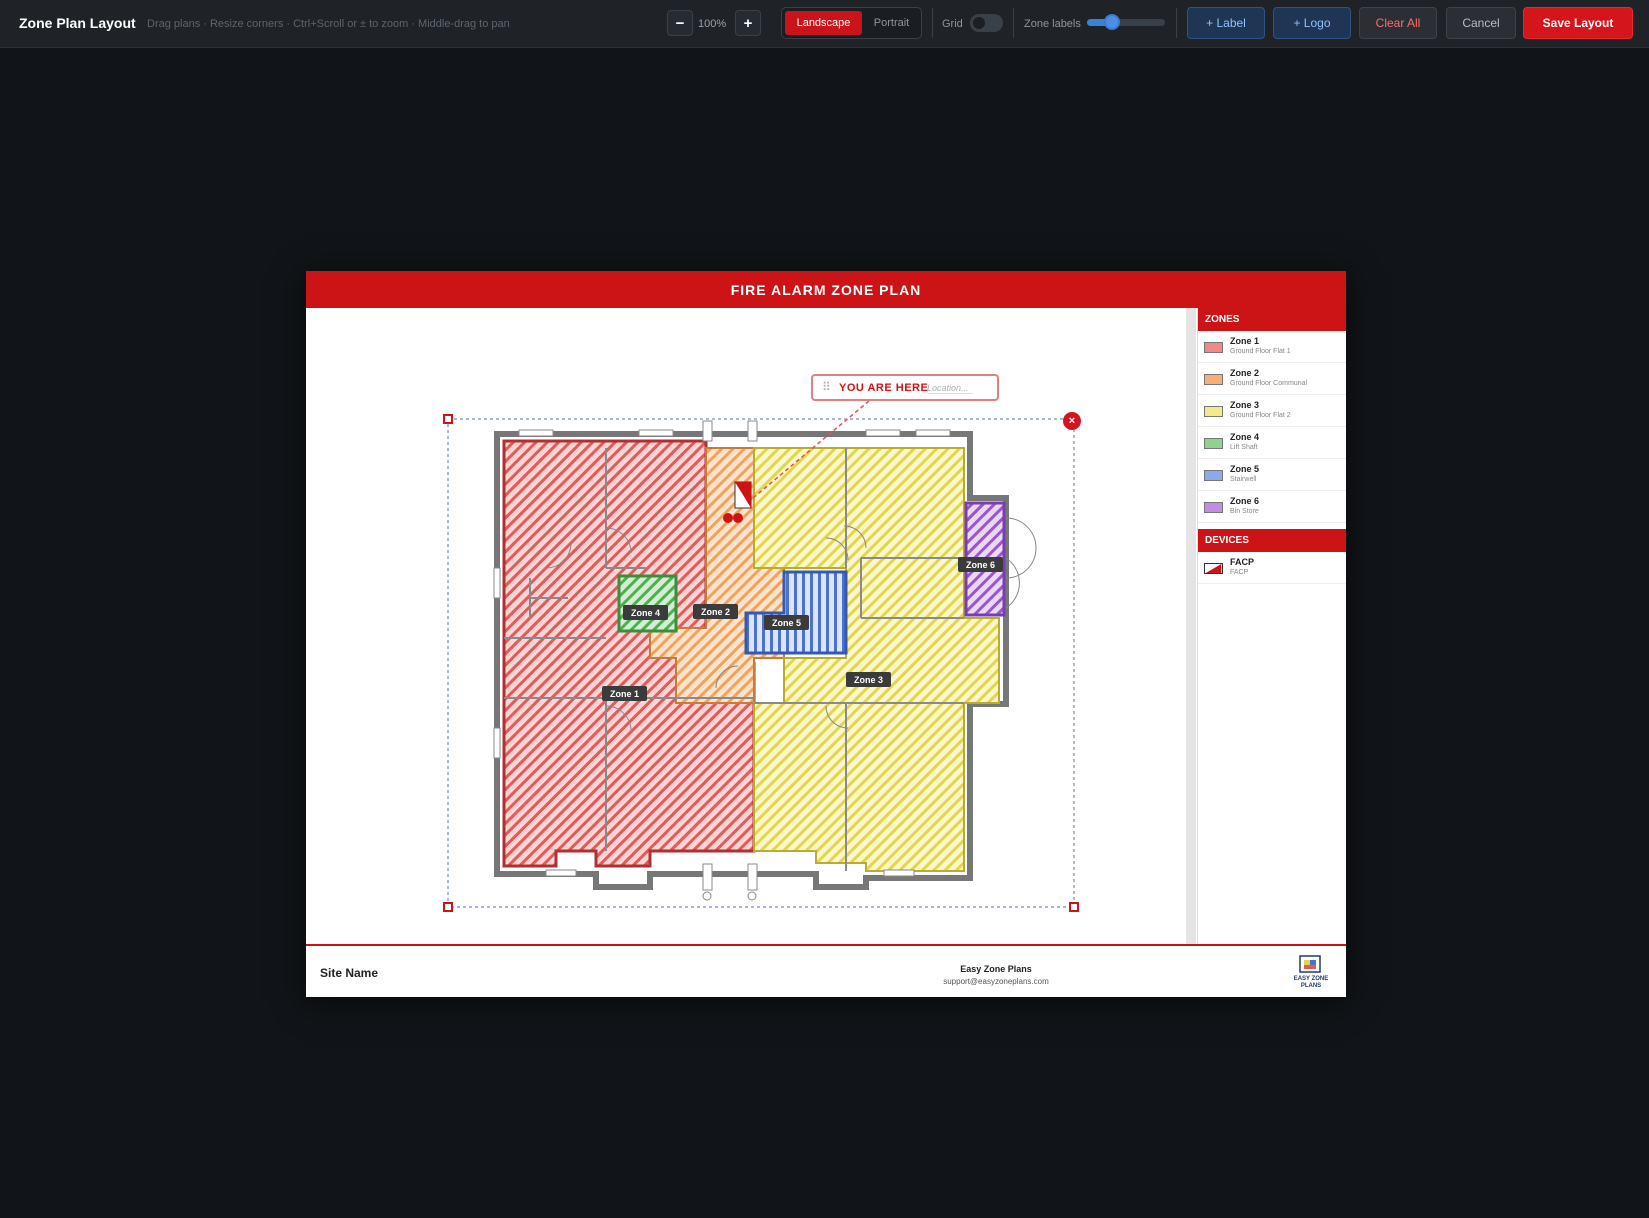 The height and width of the screenshot is (1218, 1649). I want to click on orientation-toggle: Landscape Portrait, so click(851, 23).